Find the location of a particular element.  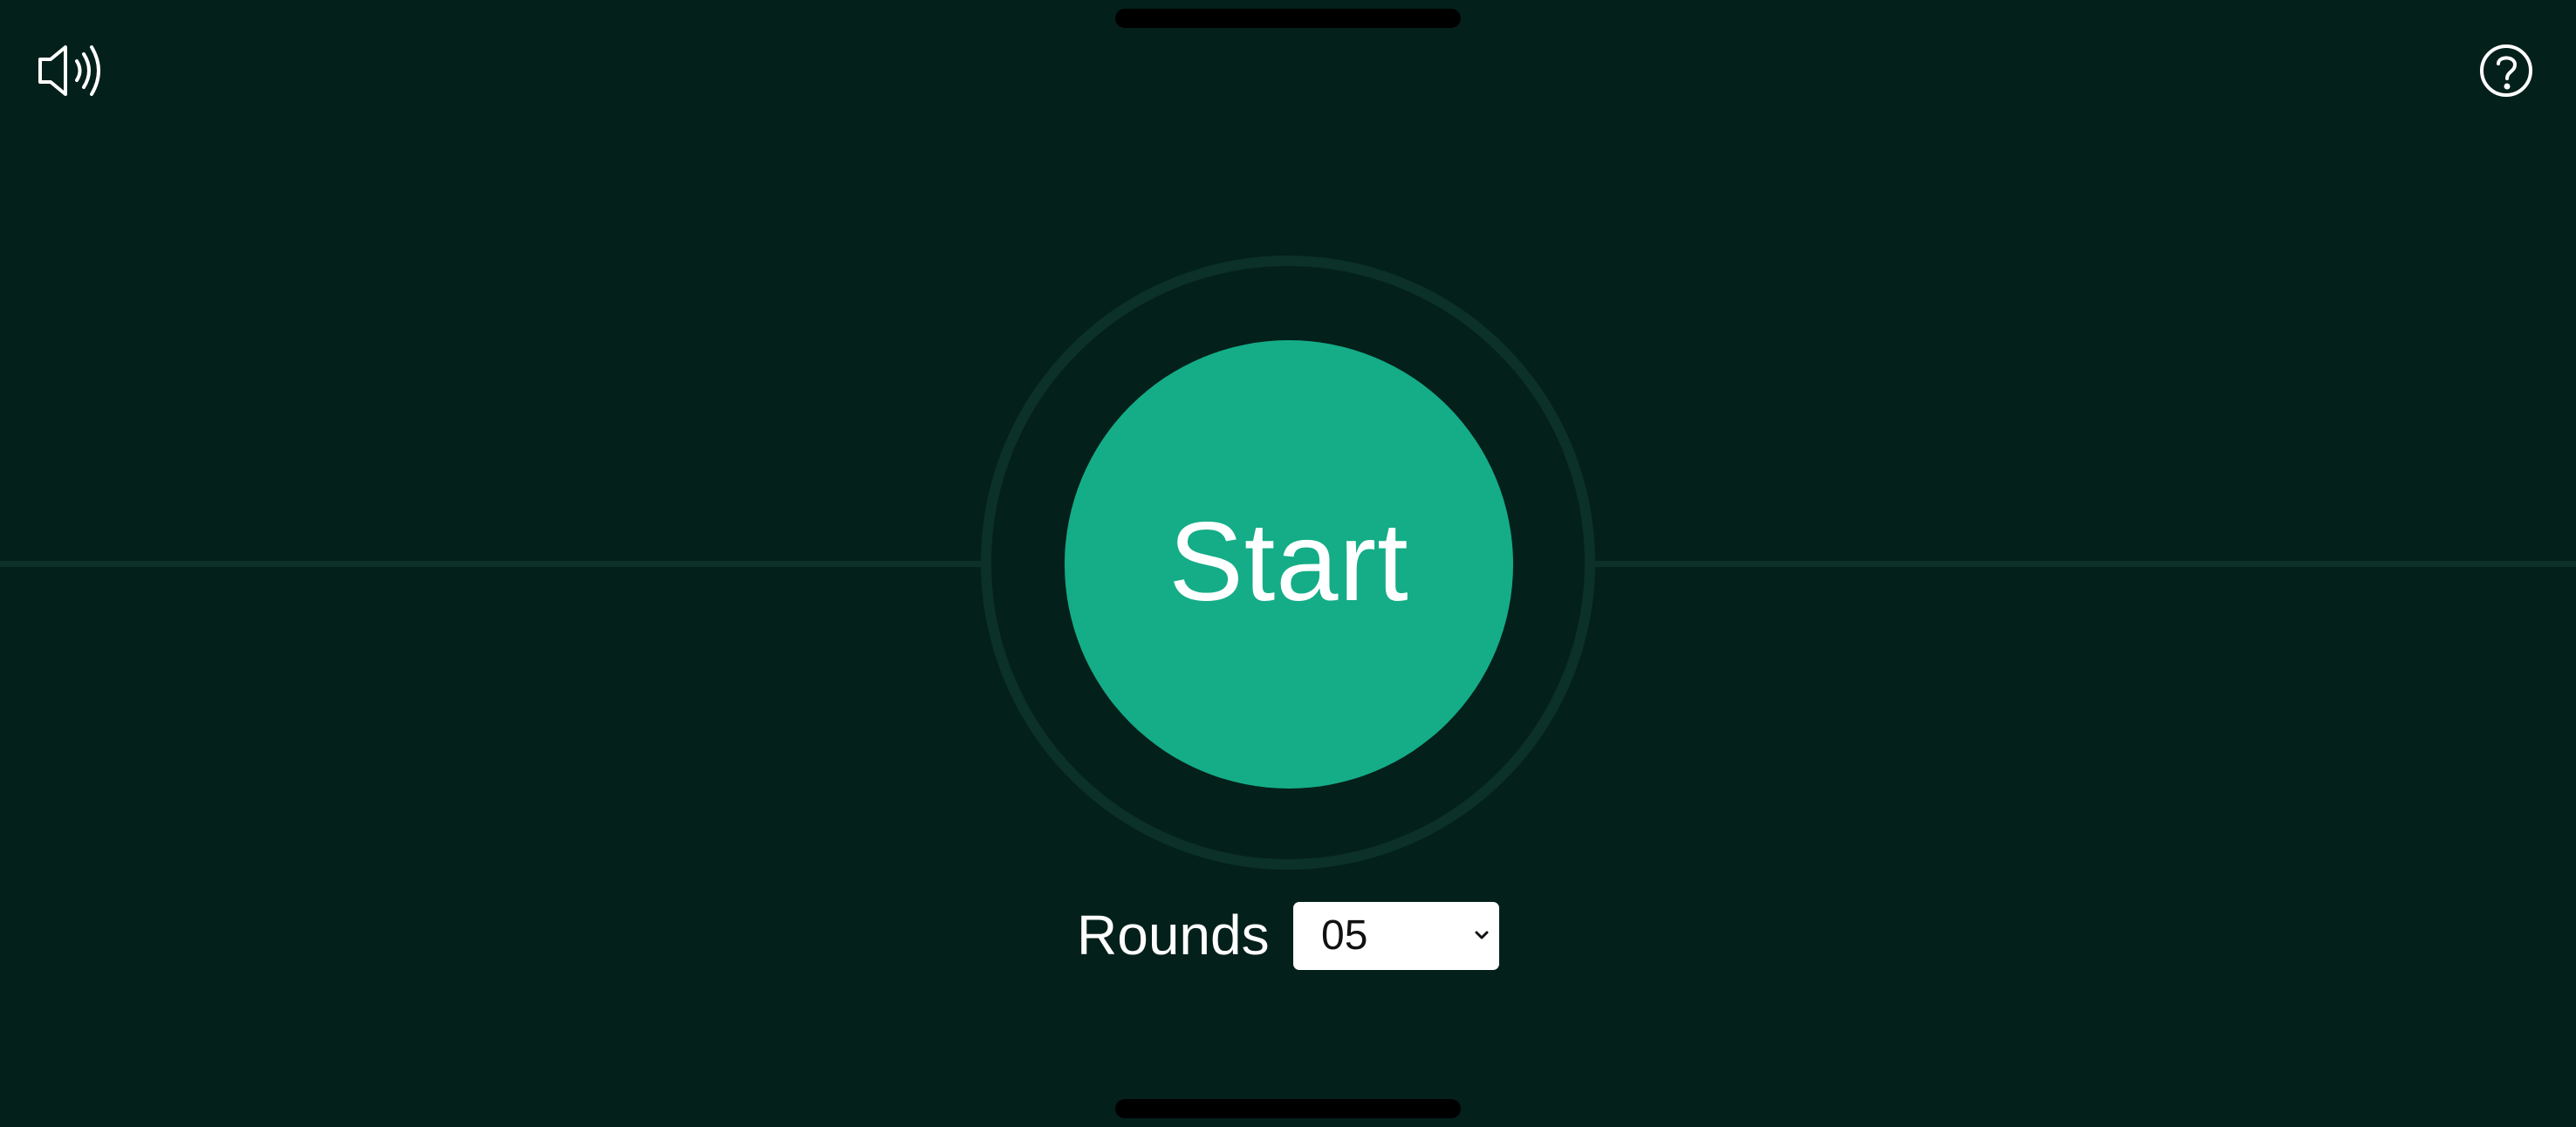

speaker-volume-icon is located at coordinates (69, 70).